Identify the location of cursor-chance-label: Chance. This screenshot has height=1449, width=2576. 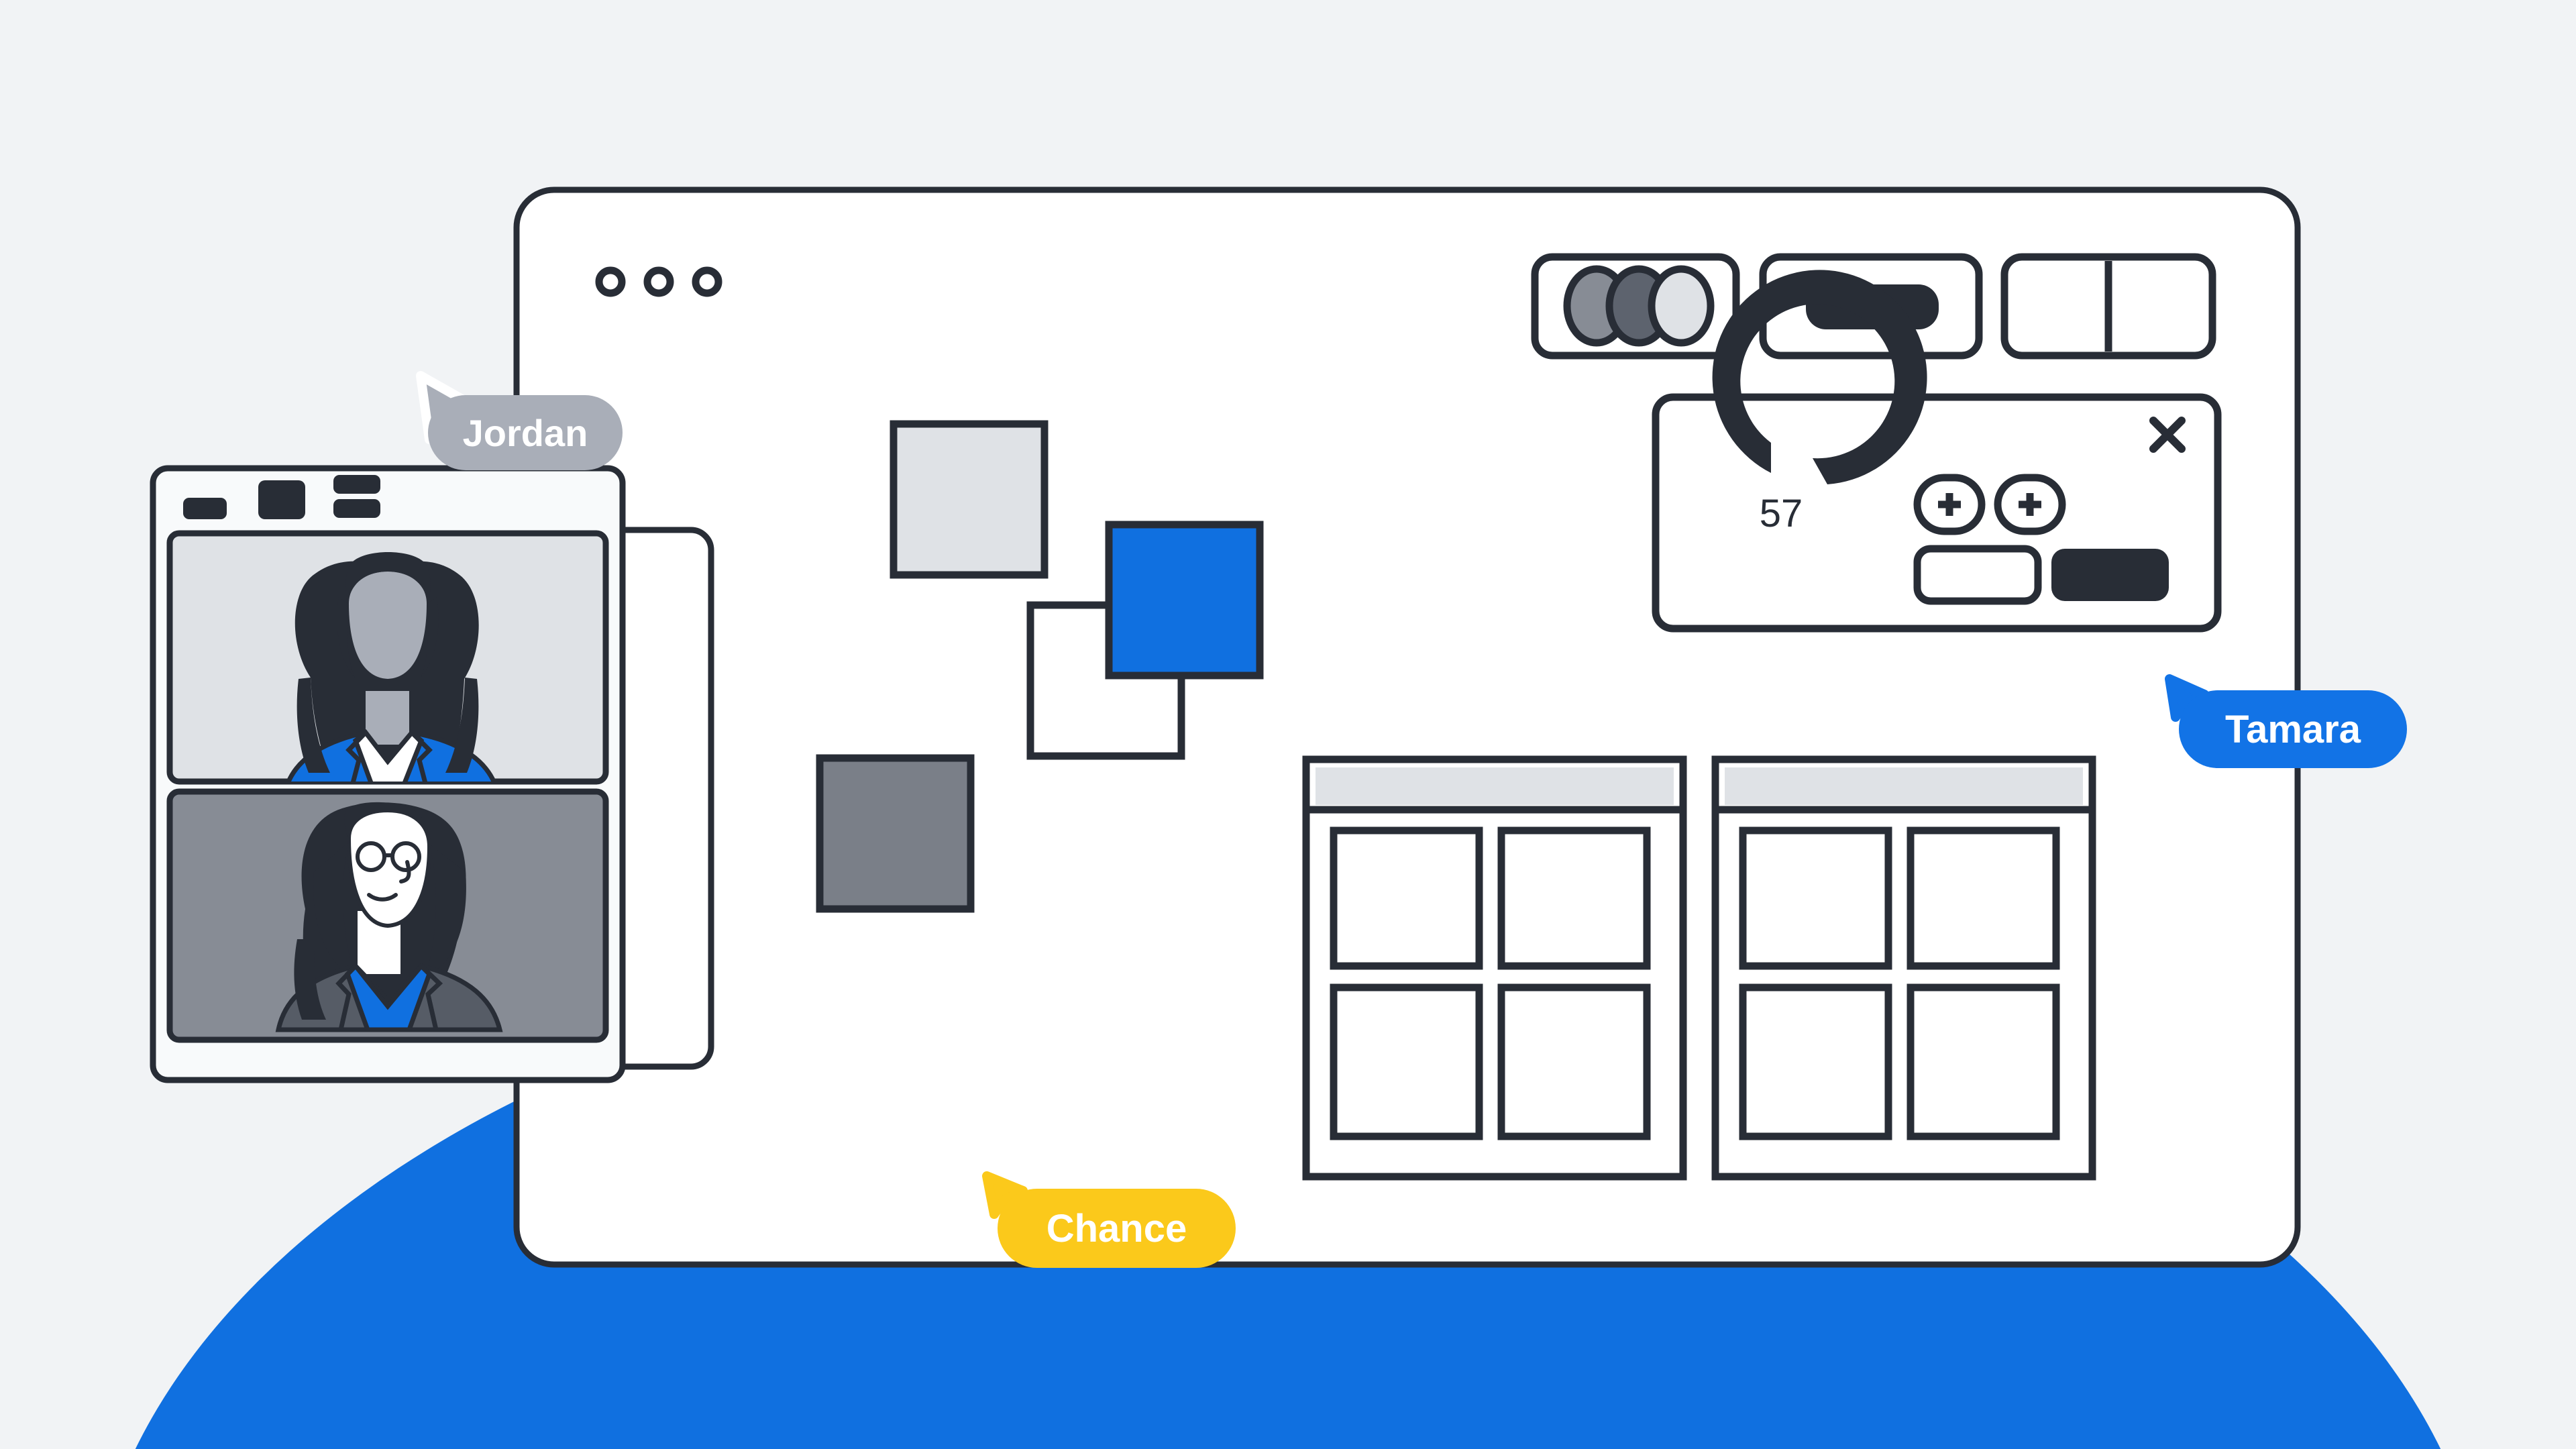
(1116, 1228).